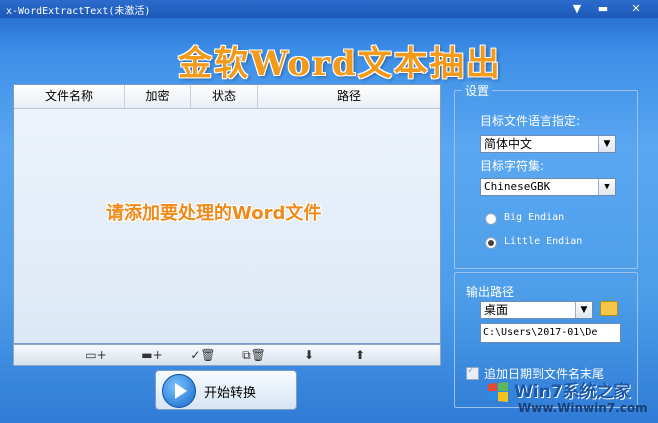 The image size is (658, 423). Describe the element at coordinates (227, 355) in the screenshot. I see `file-toolbar: ▭+ ▬+ ✓🗑 ⧉🗑 ⬇ ⬆` at that location.